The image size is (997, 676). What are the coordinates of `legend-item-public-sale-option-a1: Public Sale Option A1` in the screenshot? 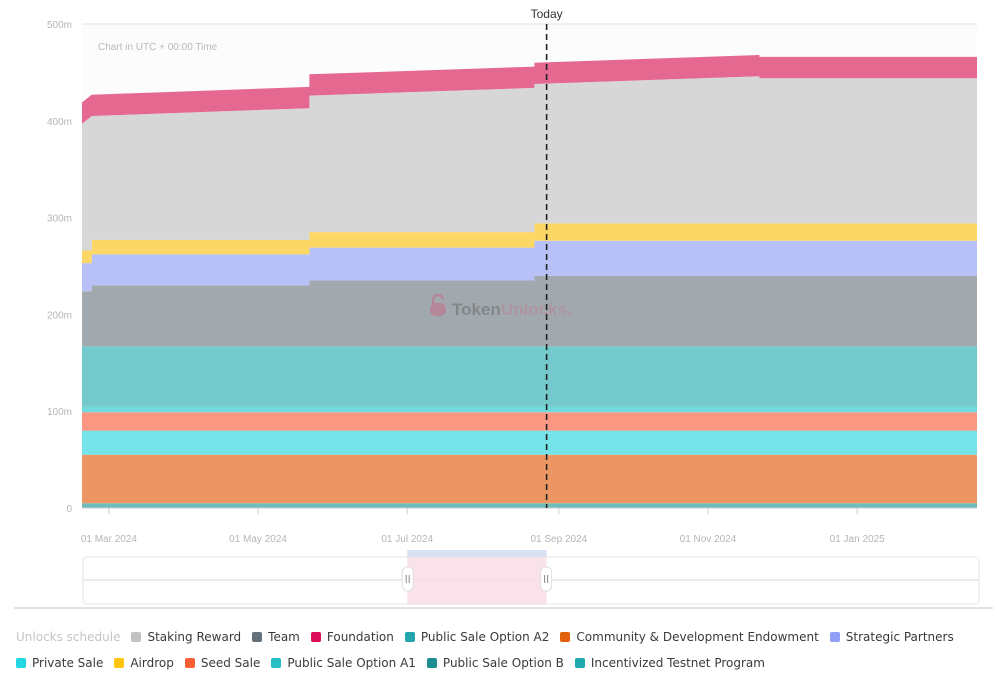 It's located at (343, 663).